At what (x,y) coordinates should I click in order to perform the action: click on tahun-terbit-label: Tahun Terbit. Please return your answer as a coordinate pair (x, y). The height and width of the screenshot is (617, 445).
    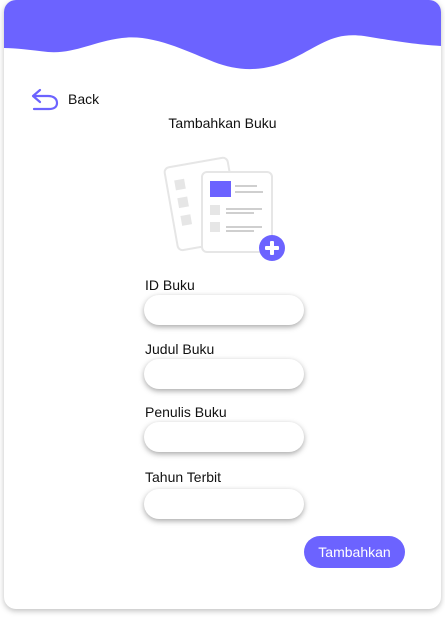
    Looking at the image, I should click on (183, 477).